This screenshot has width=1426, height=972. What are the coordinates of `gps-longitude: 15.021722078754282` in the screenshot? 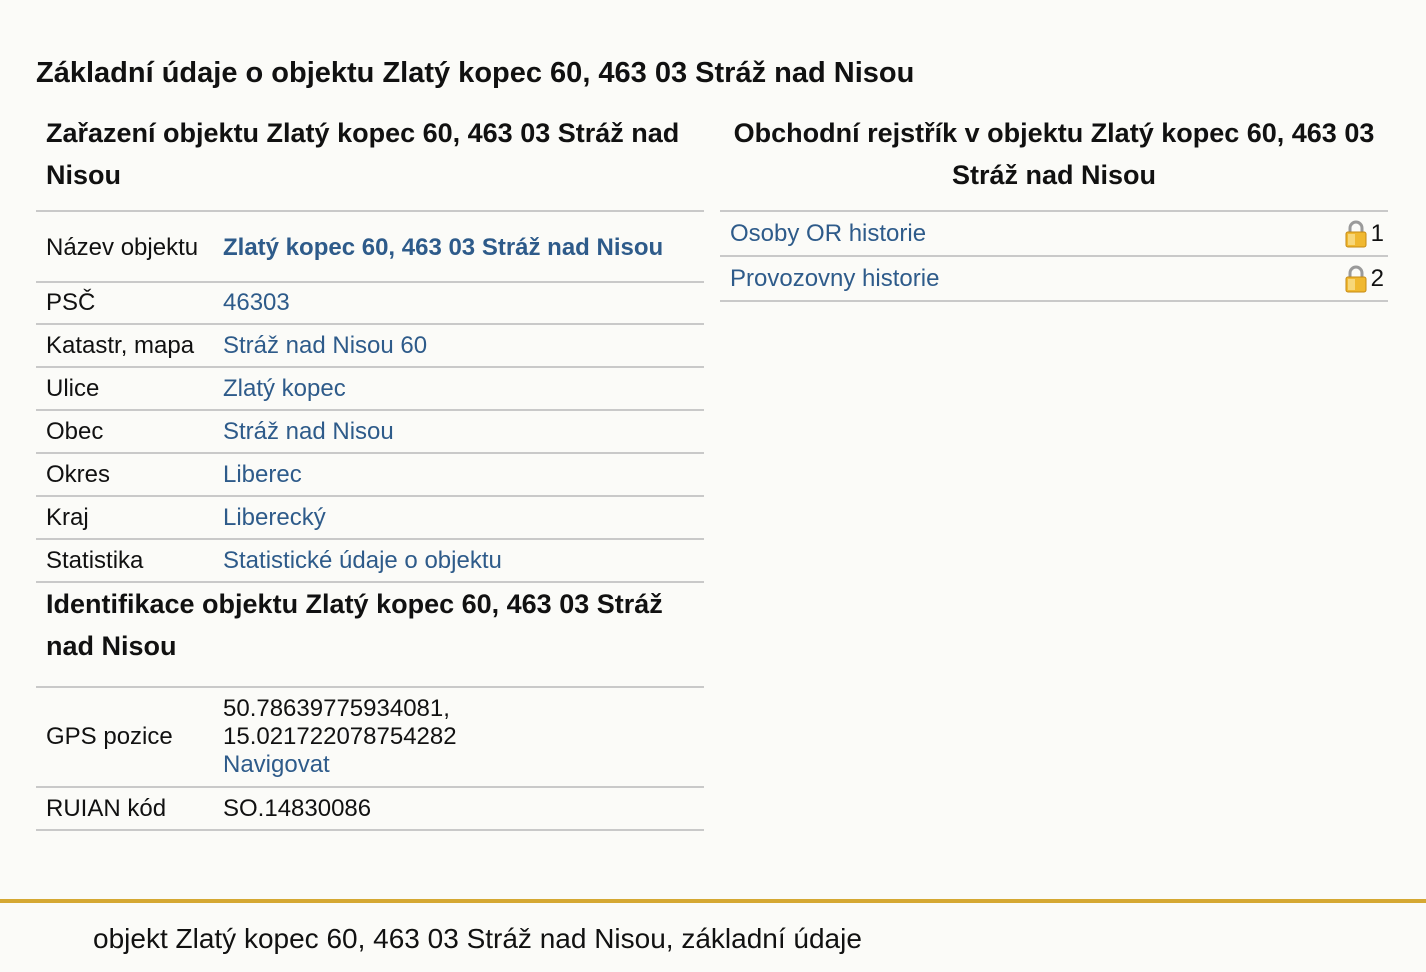 It's located at (340, 736).